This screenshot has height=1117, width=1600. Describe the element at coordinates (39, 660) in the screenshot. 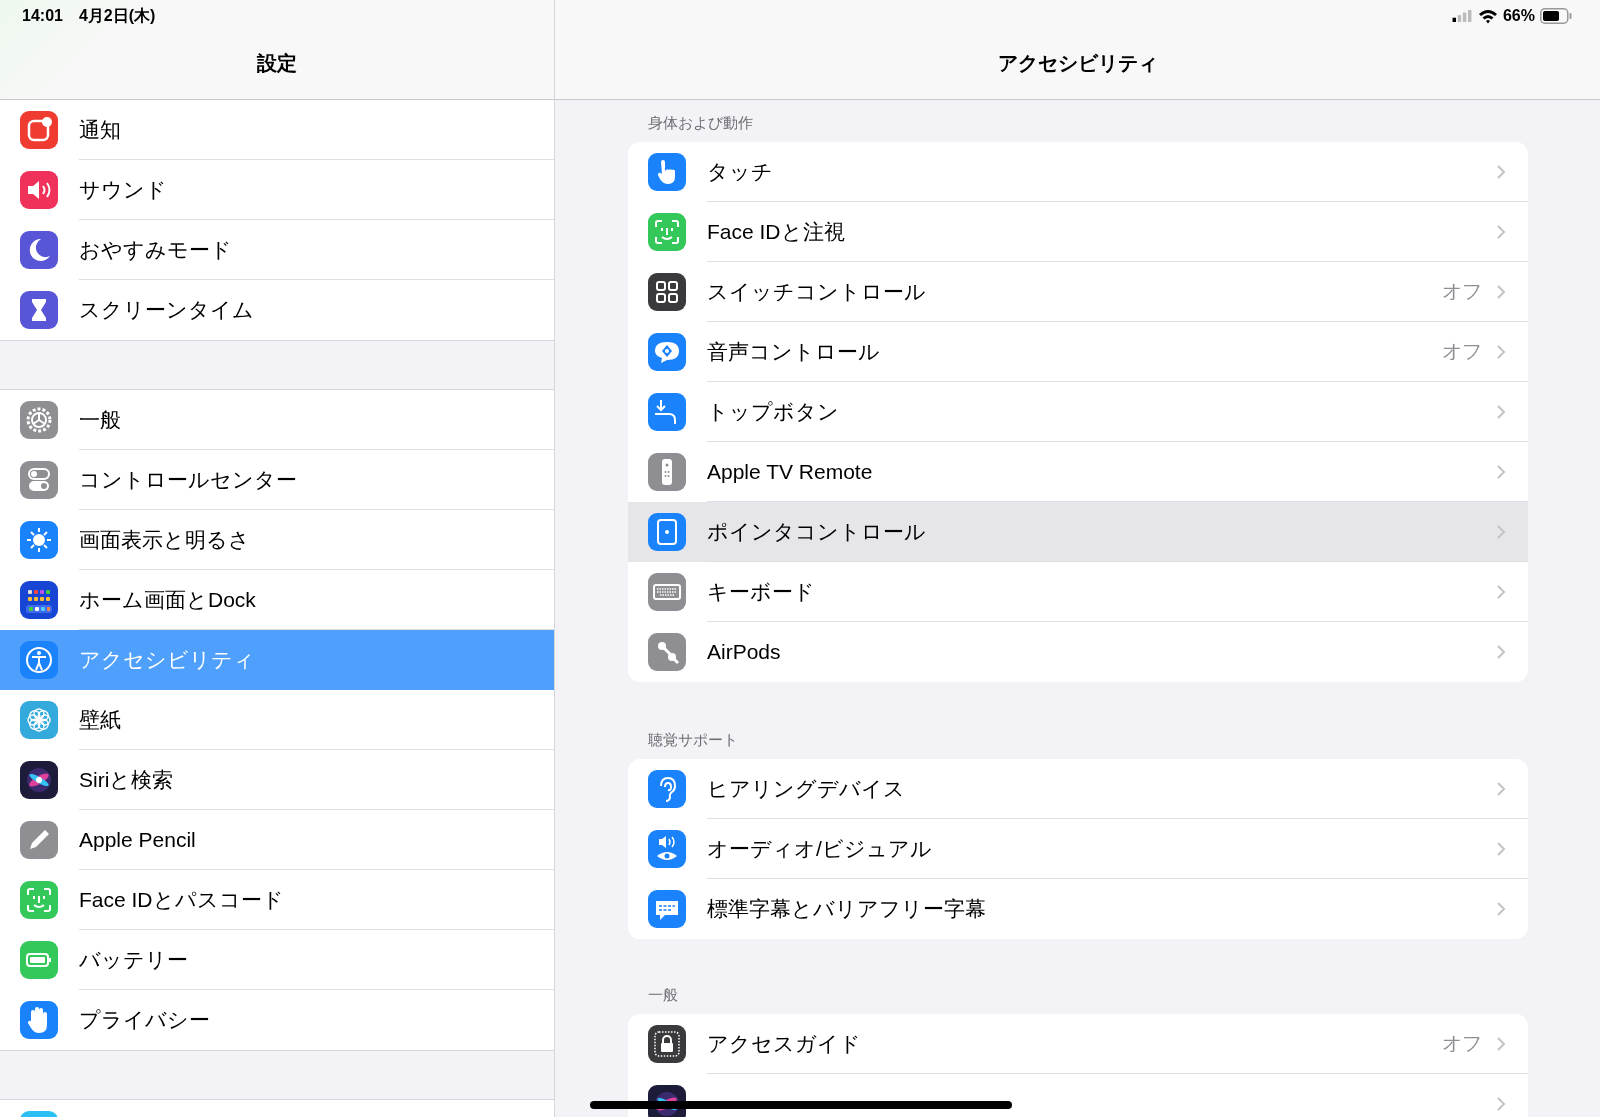

I see `accessibility-icon` at that location.